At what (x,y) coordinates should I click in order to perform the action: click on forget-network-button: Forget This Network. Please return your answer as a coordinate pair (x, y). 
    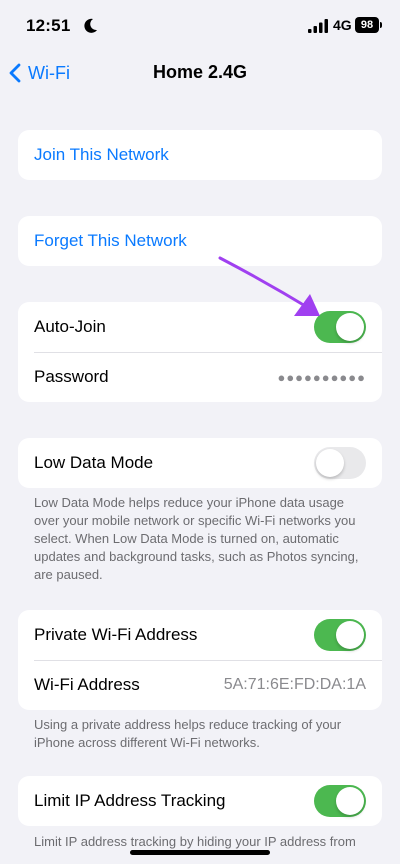
    Looking at the image, I should click on (200, 241).